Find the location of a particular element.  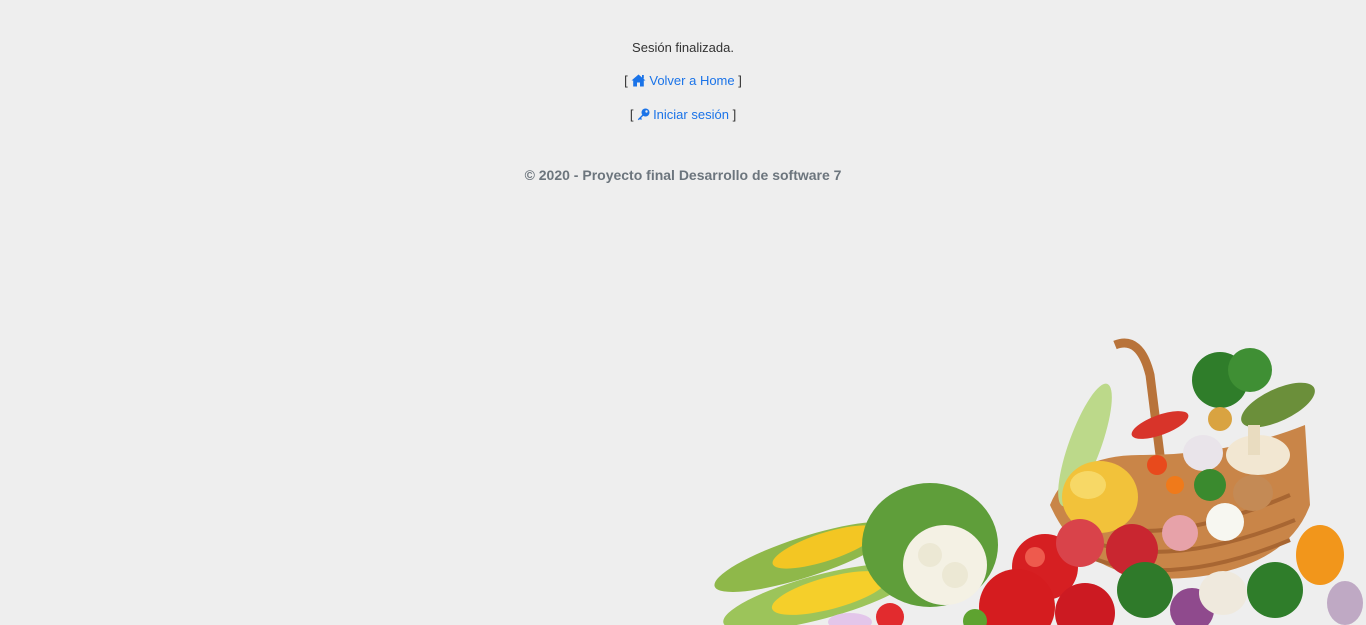

cauliflower-illustration is located at coordinates (930, 545).